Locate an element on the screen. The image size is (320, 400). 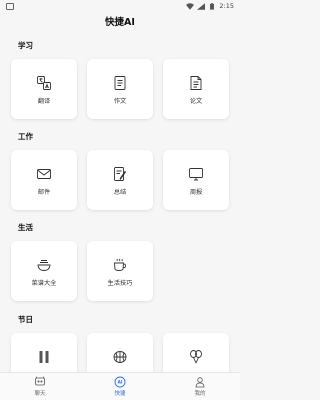
lantern-icon is located at coordinates (120, 357).